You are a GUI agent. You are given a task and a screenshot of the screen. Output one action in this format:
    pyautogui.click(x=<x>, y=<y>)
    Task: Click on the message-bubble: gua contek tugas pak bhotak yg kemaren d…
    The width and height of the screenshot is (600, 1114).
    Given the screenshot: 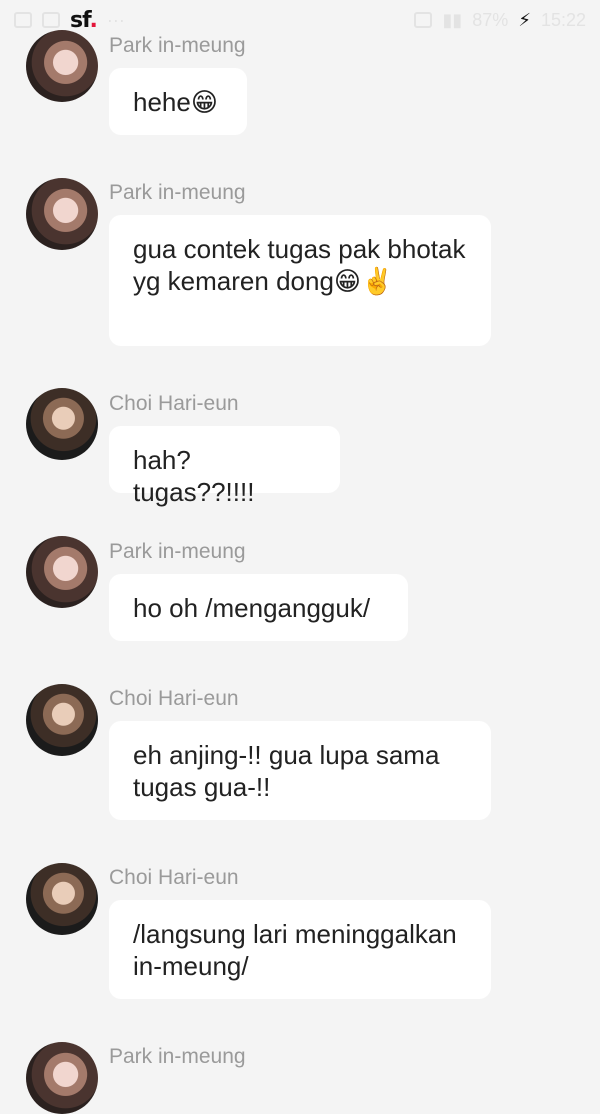 What is the action you would take?
    pyautogui.click(x=300, y=280)
    